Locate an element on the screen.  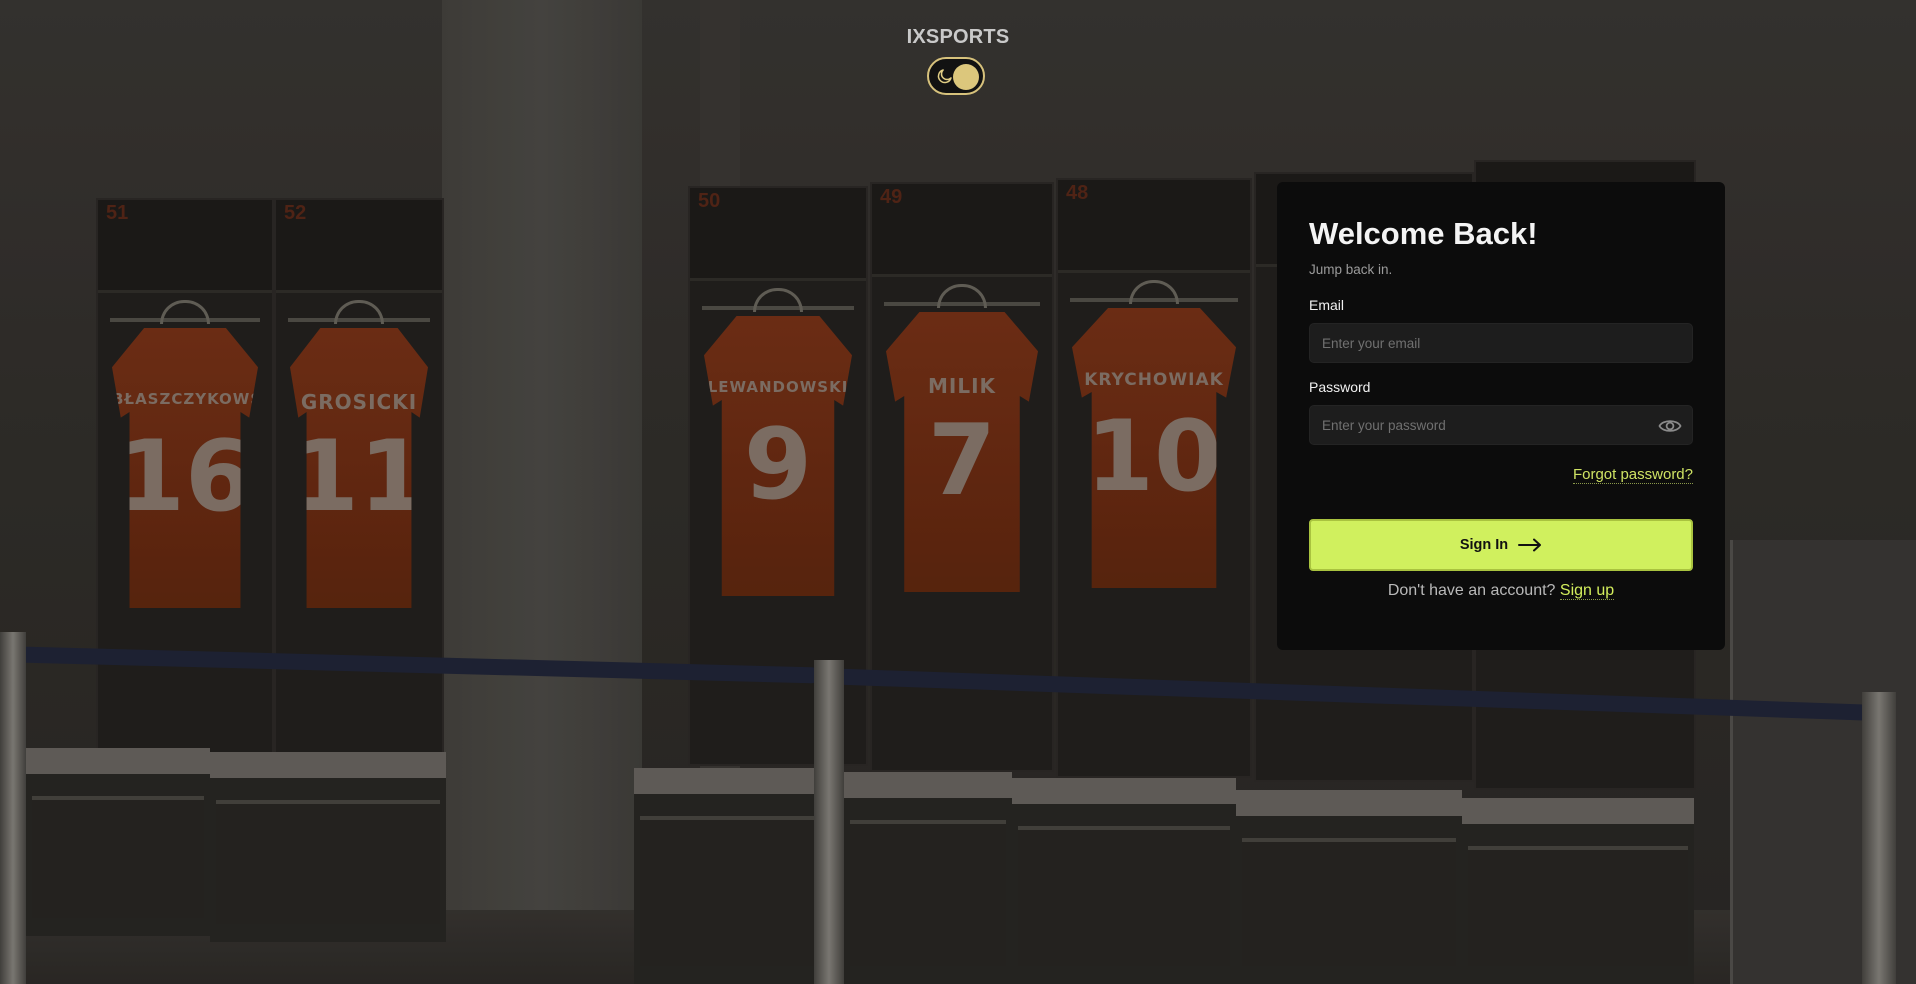
forgot-password-link: Forgot password? is located at coordinates (1632, 475).